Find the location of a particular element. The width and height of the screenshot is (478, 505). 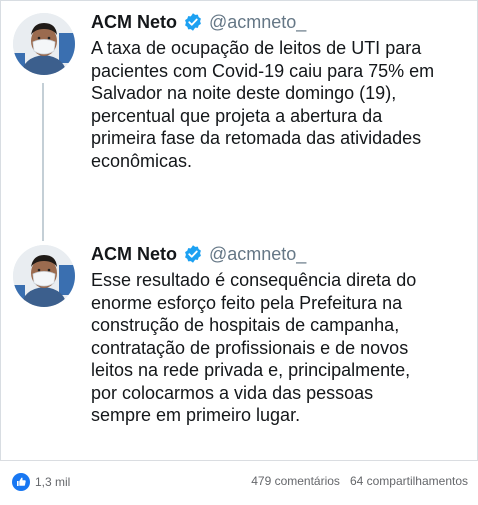

like-reaction-icon is located at coordinates (21, 482).